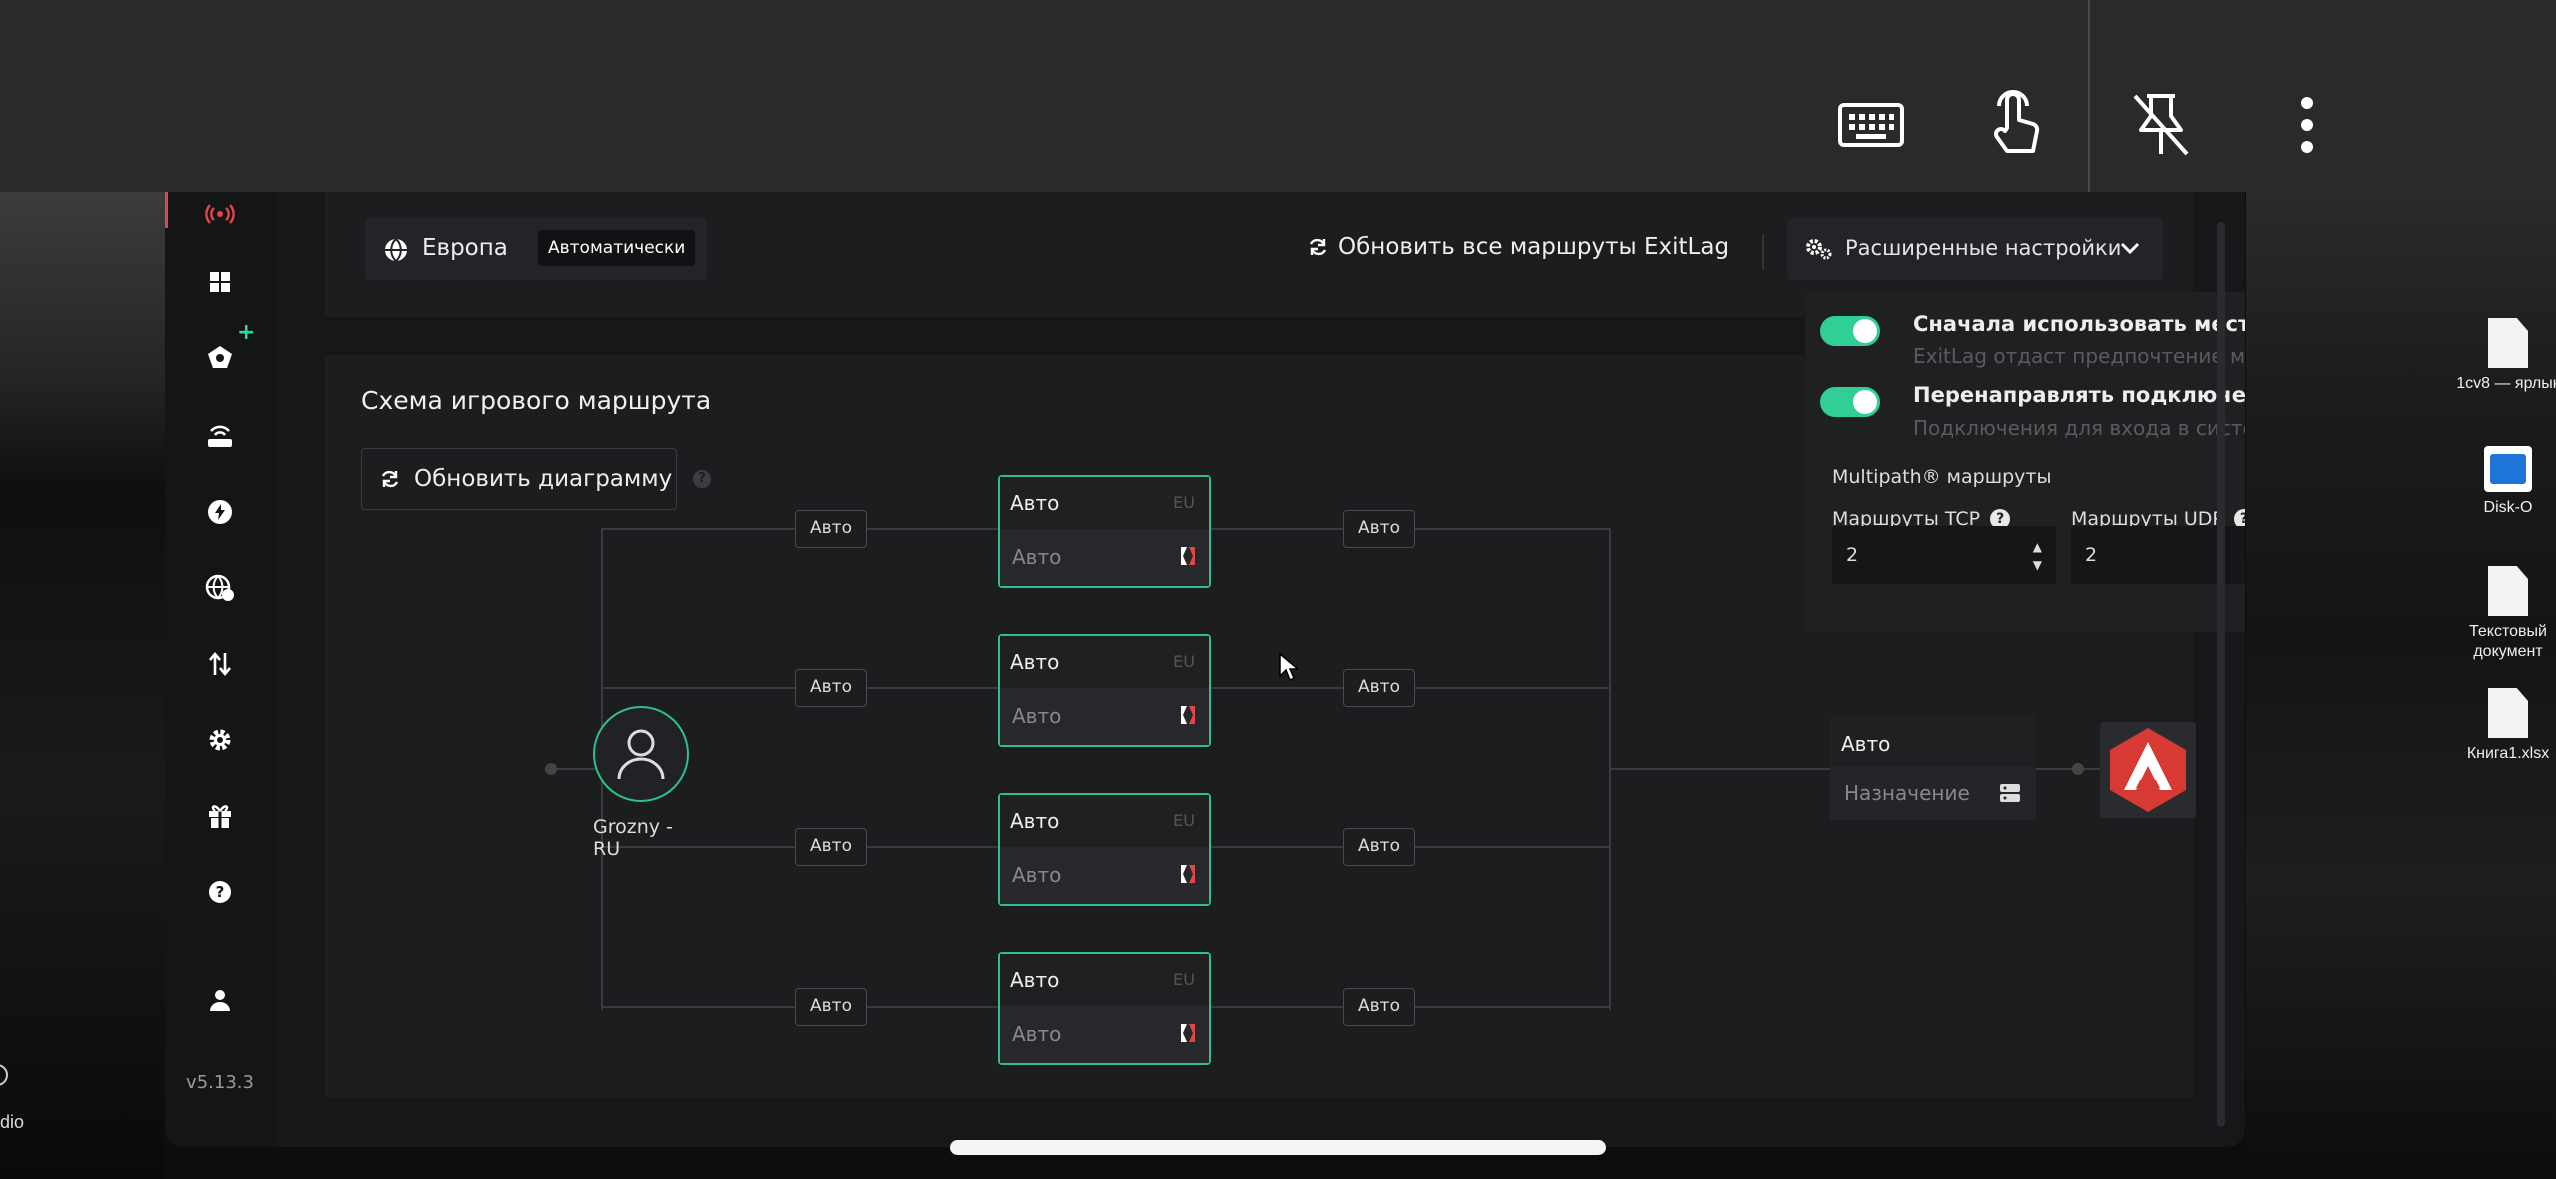 The image size is (2556, 1179). What do you see at coordinates (220, 588) in the screenshot?
I see `globe-settings-icon` at bounding box center [220, 588].